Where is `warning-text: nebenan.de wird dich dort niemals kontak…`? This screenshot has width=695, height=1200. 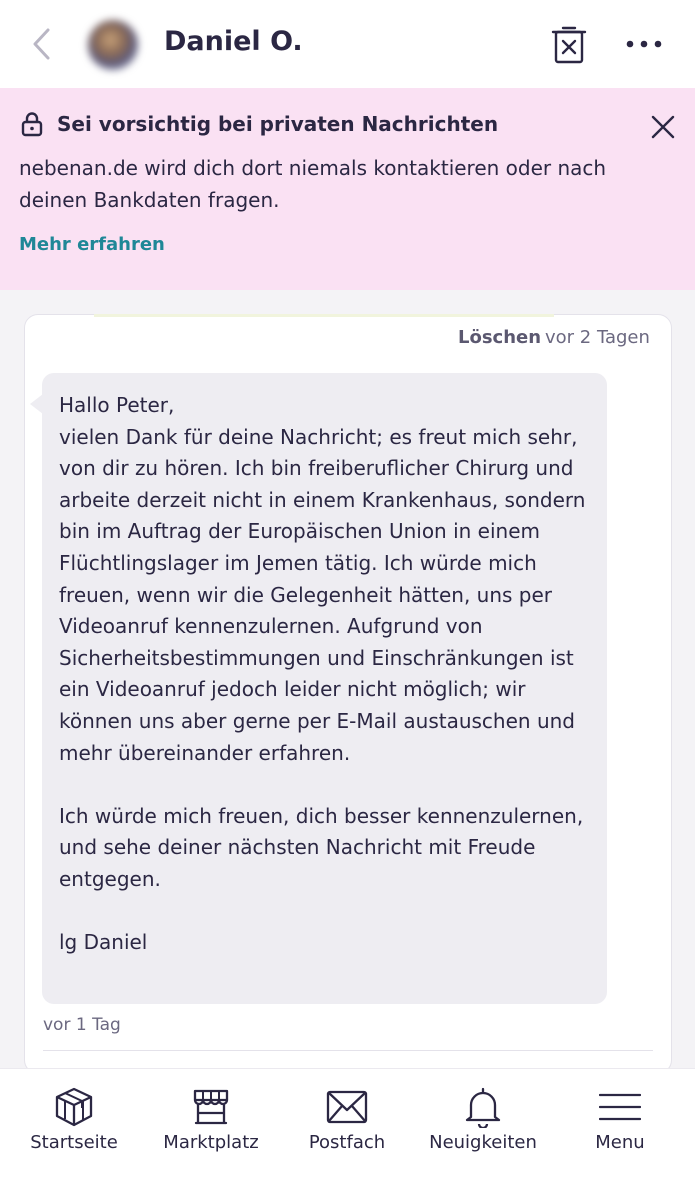 warning-text: nebenan.de wird dich dort niemals kontak… is located at coordinates (313, 184).